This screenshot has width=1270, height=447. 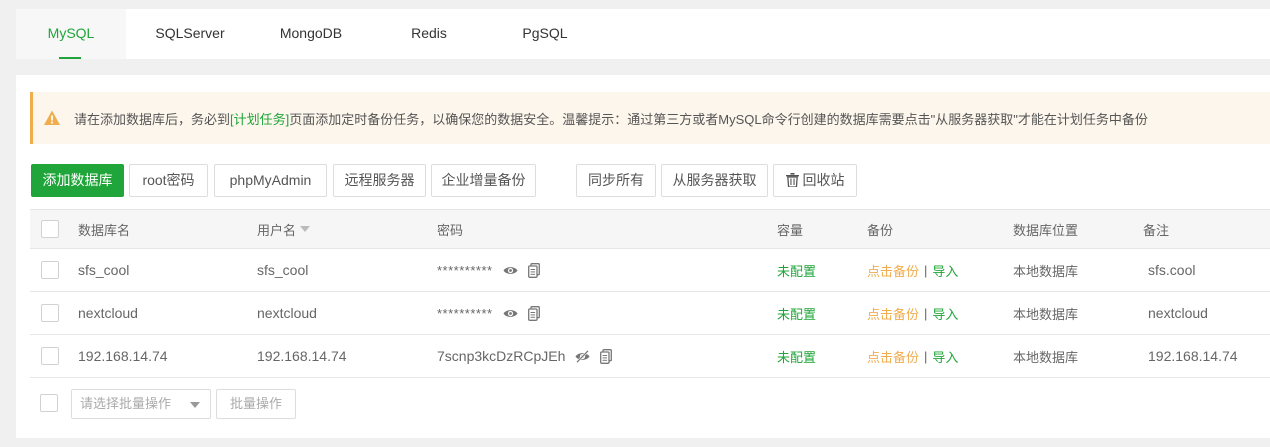 What do you see at coordinates (287, 313) in the screenshot?
I see `db-username: nextcloud` at bounding box center [287, 313].